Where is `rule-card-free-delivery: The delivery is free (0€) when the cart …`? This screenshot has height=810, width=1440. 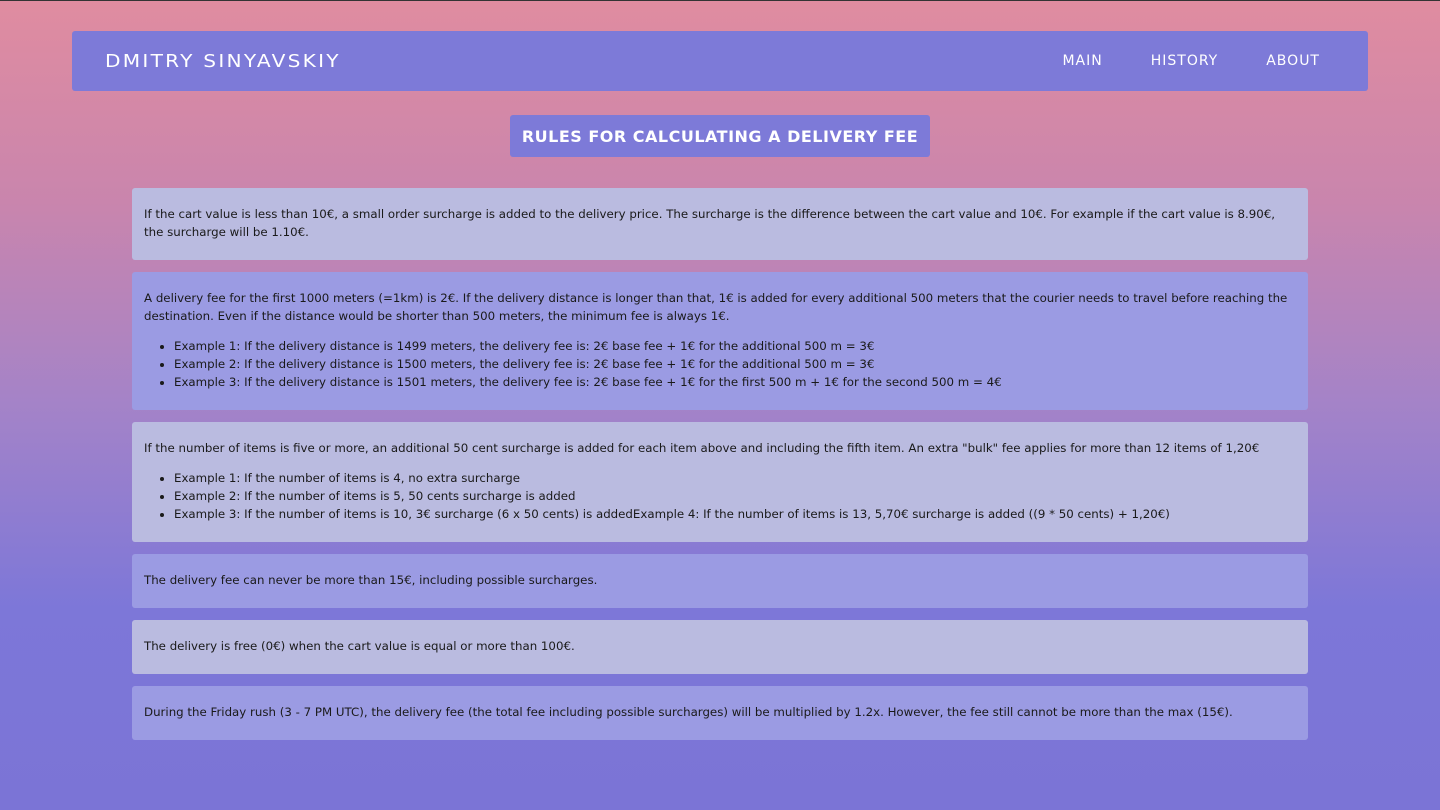
rule-card-free-delivery: The delivery is free (0€) when the cart … is located at coordinates (720, 647).